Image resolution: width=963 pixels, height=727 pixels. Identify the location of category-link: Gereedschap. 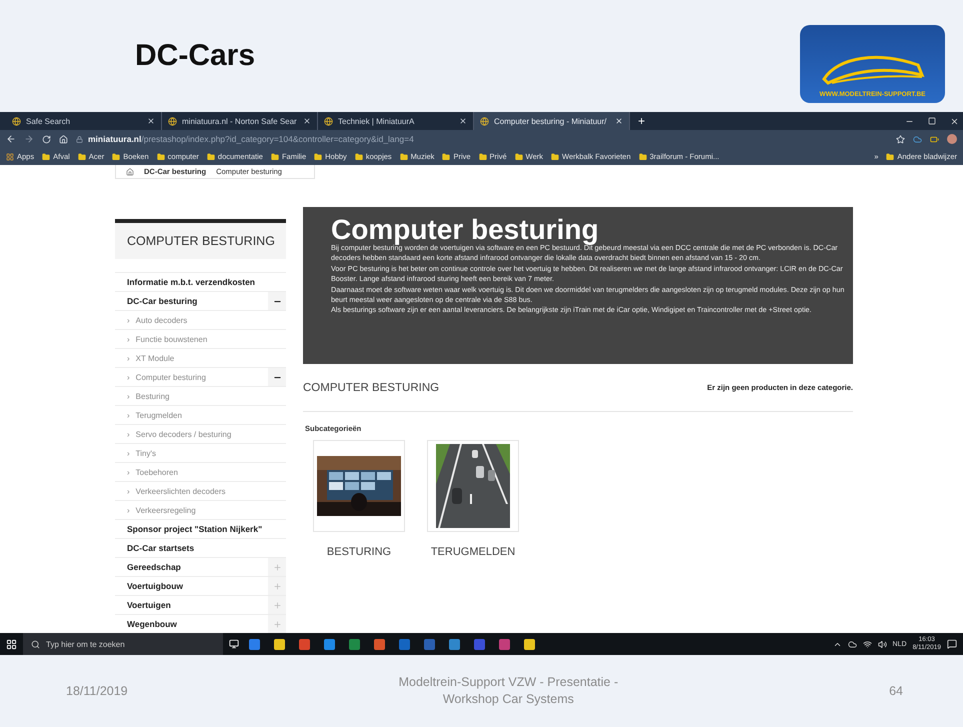
(197, 567).